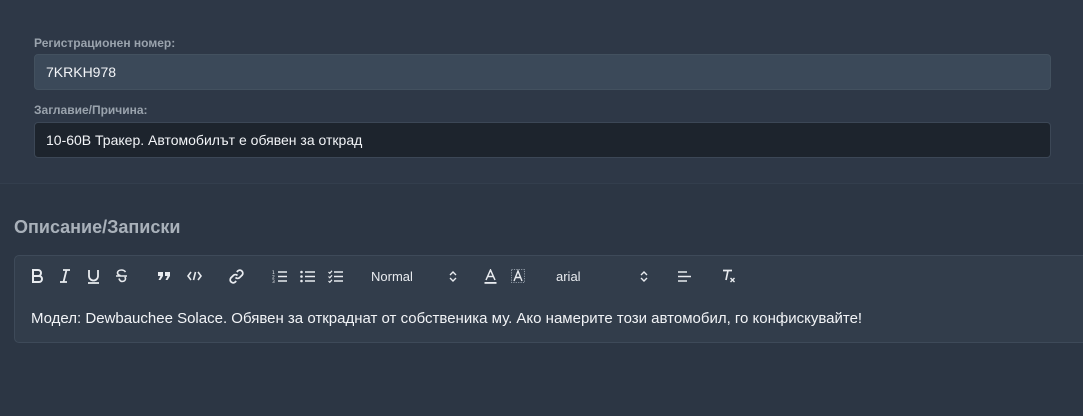 This screenshot has width=1083, height=416. What do you see at coordinates (307, 276) in the screenshot?
I see `bullet-list-icon` at bounding box center [307, 276].